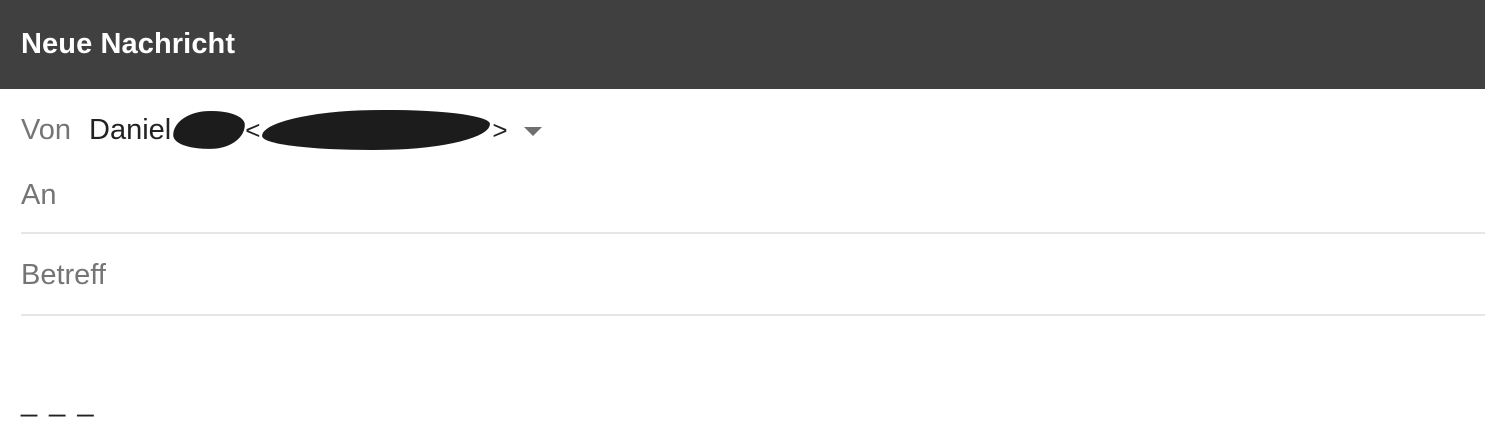 This screenshot has width=1485, height=427. I want to click on from-open-angle: <, so click(253, 130).